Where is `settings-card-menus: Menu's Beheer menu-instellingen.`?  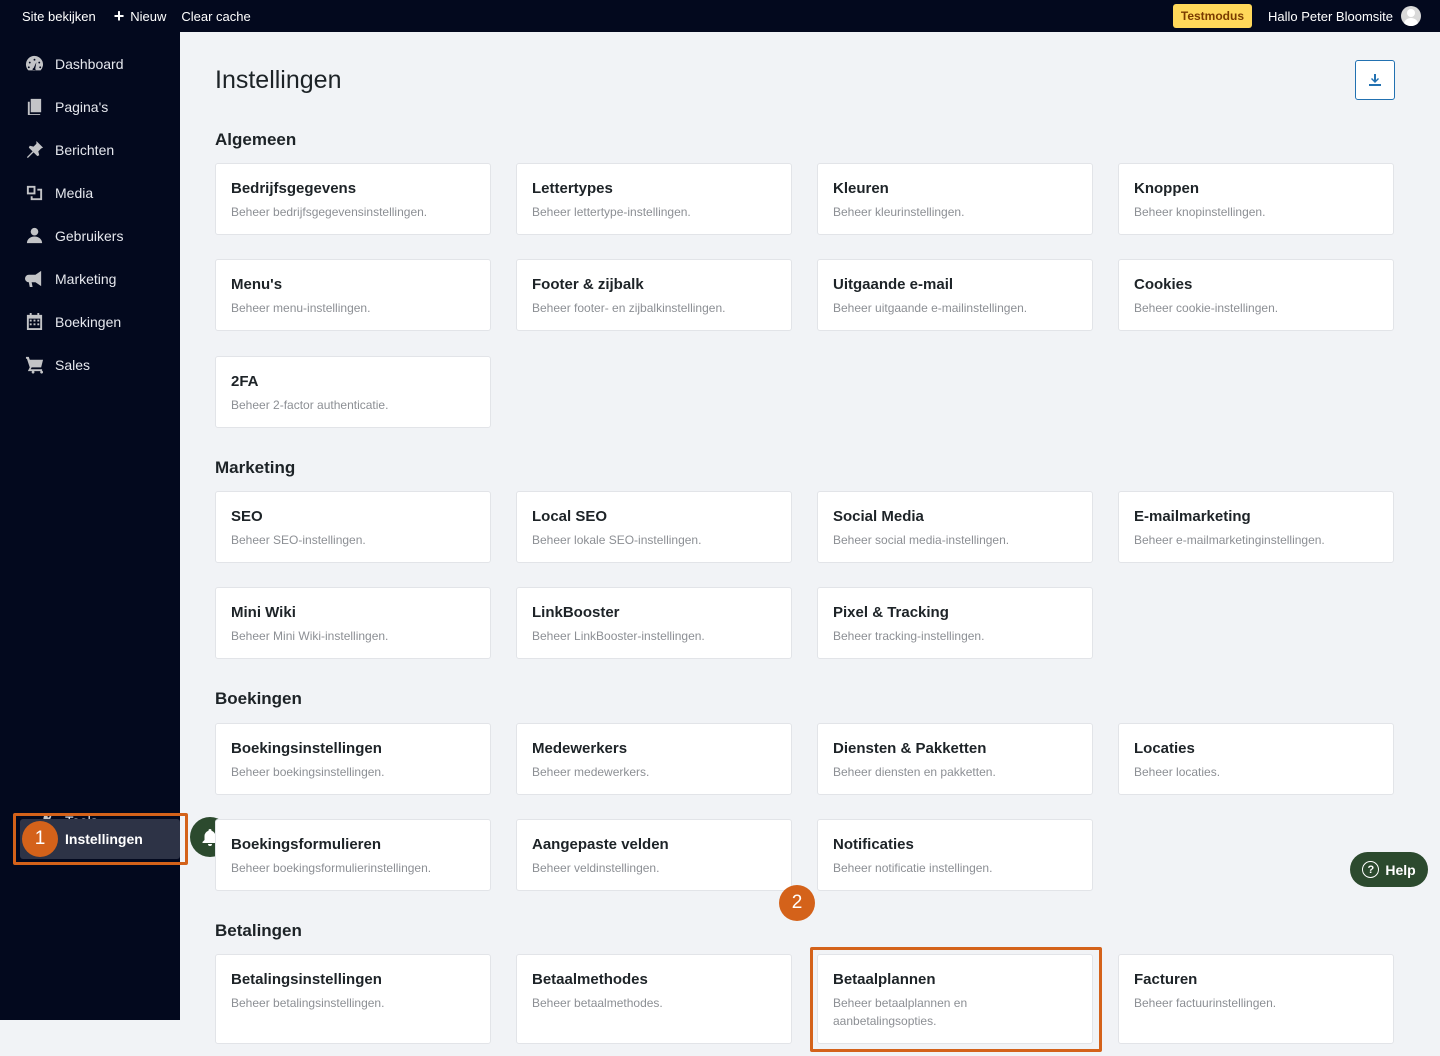
settings-card-menus: Menu's Beheer menu-instellingen. is located at coordinates (353, 295).